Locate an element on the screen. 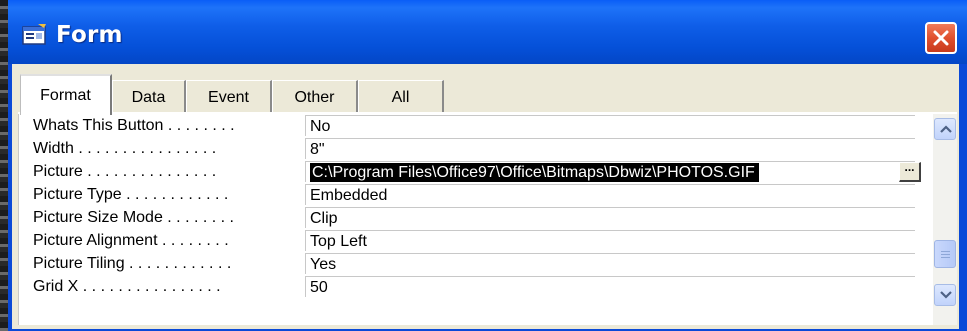  property-label: Whats This Button . . . . . . . . is located at coordinates (134, 125).